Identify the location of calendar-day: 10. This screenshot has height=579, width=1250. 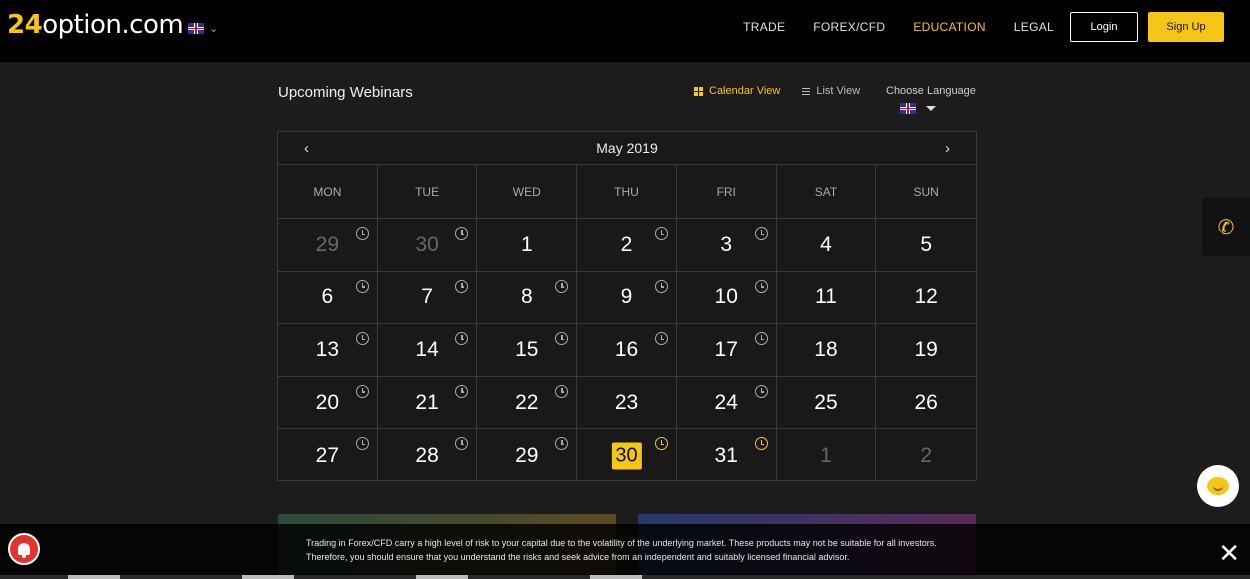
(727, 297).